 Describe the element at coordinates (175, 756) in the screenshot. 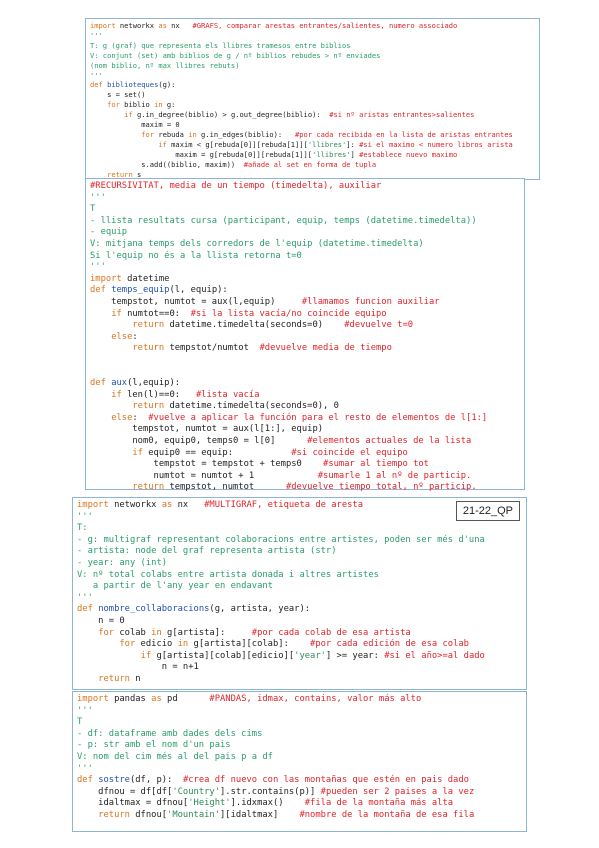

I see `code-line: V: nom del cim més al del pais p a df` at that location.